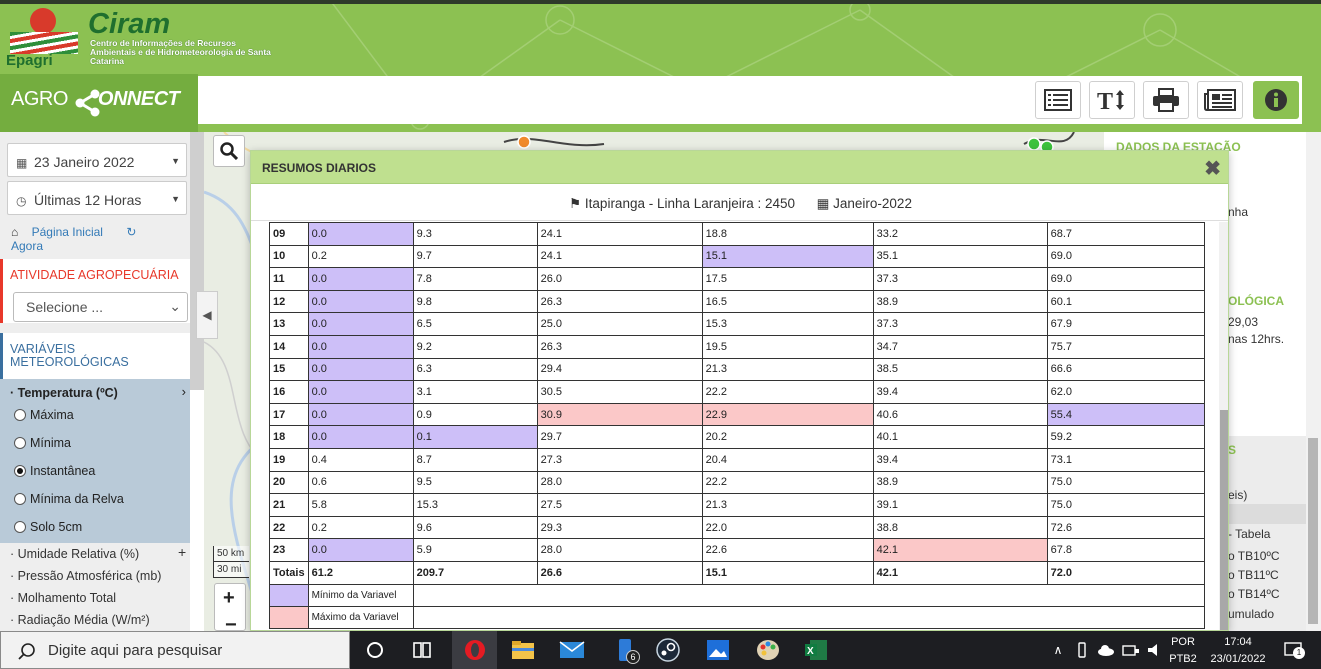 This screenshot has height=669, width=1321. What do you see at coordinates (960, 505) in the screenshot?
I see `value-cell: 39.1` at bounding box center [960, 505].